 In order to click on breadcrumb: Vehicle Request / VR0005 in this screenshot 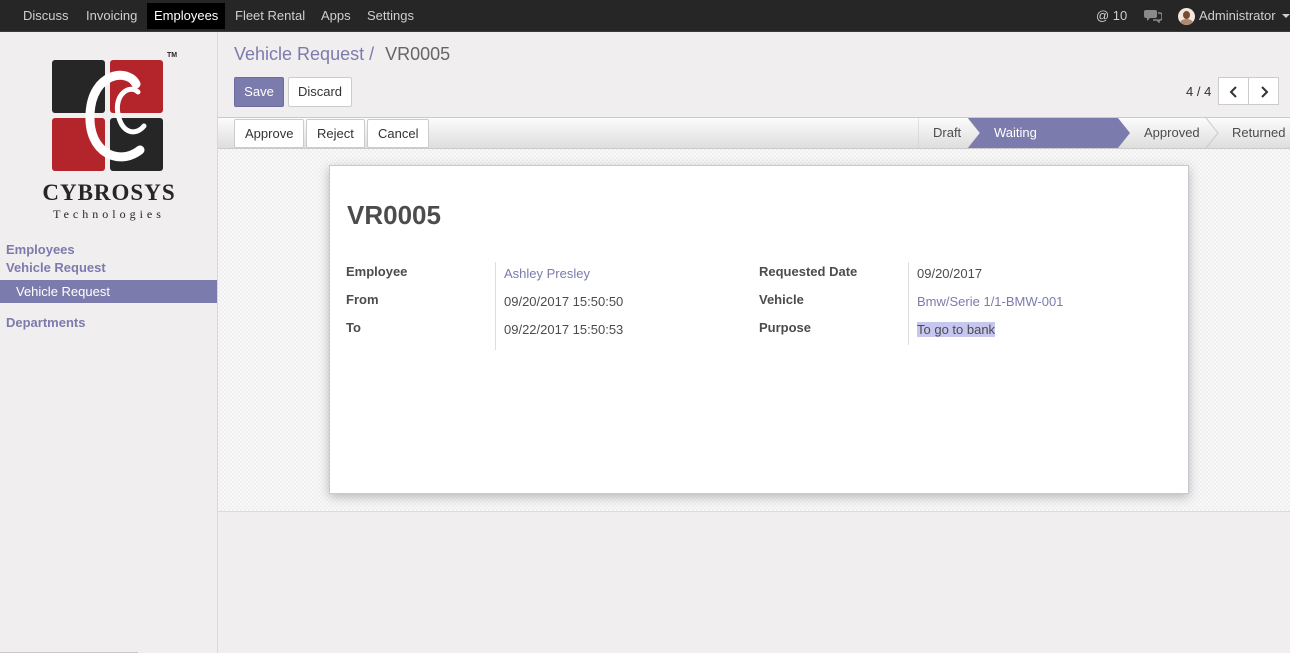, I will do `click(342, 54)`.